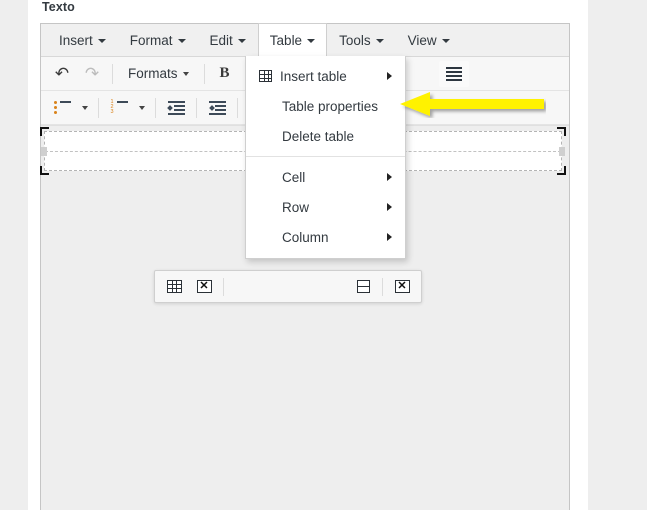 This screenshot has height=510, width=647. I want to click on menu-view-label: View, so click(422, 40).